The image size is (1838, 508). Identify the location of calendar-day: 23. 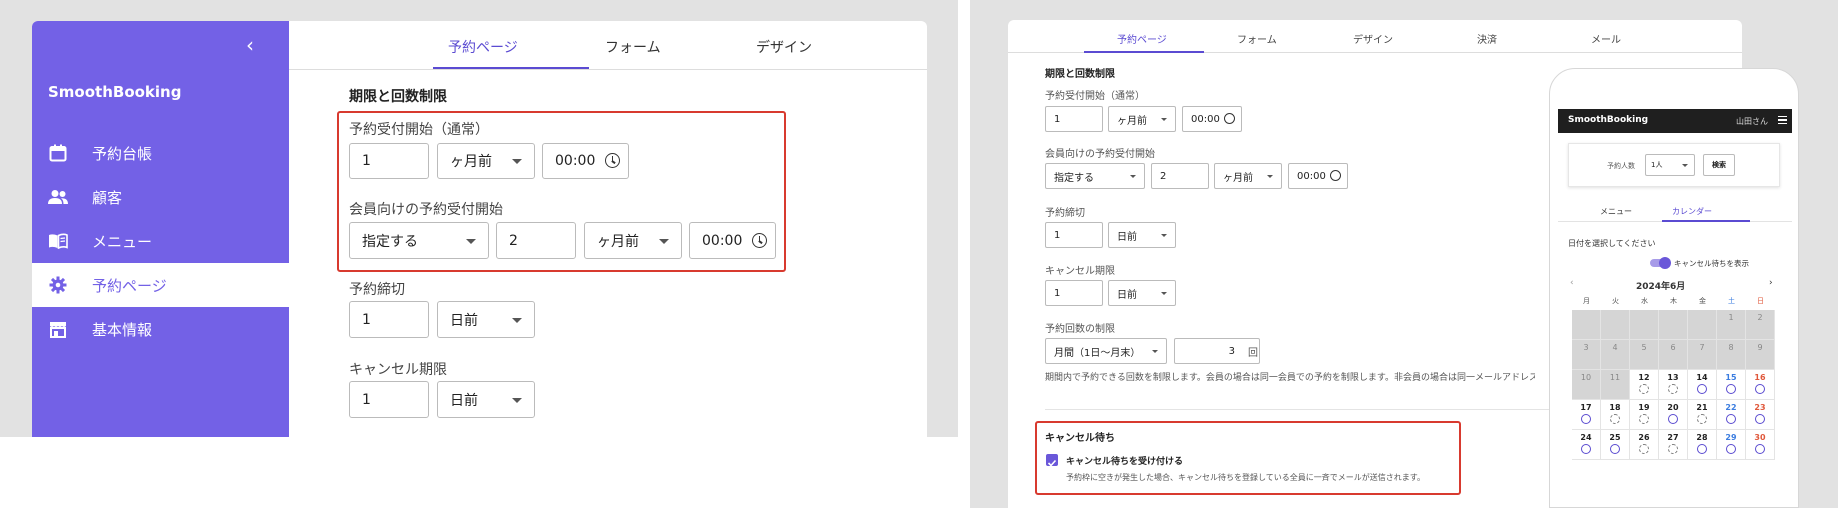
(1760, 415).